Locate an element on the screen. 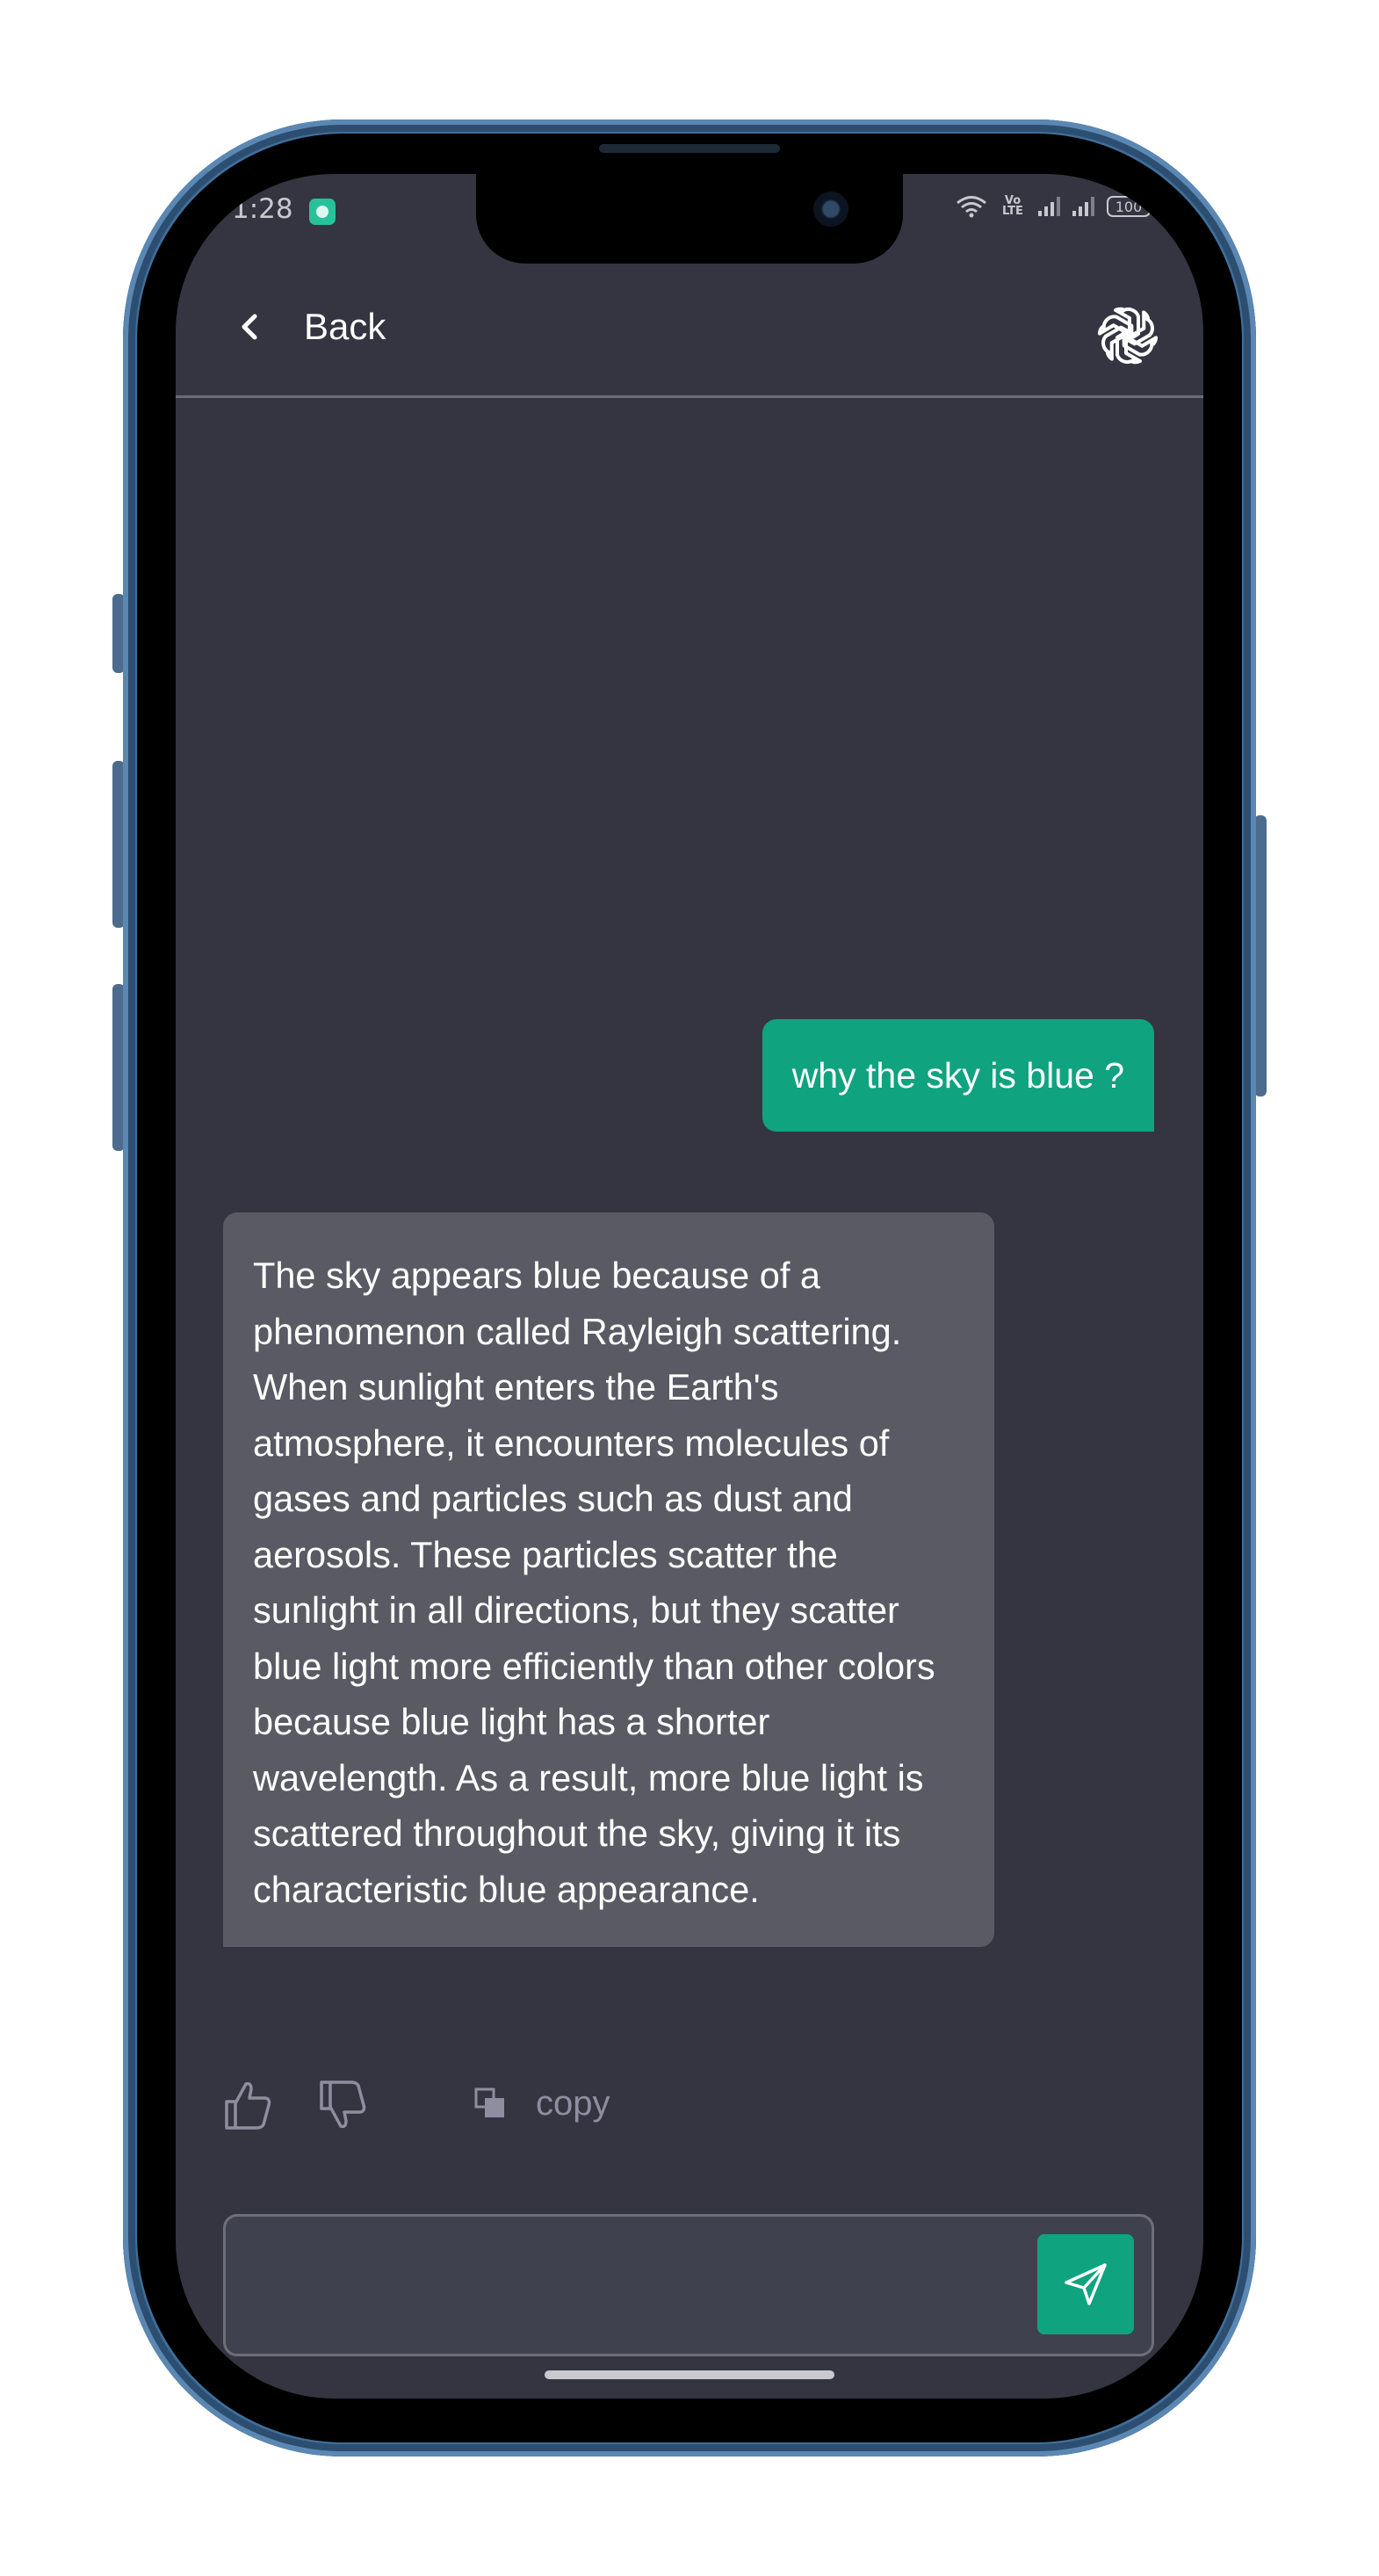 The image size is (1379, 2576). home-indicator is located at coordinates (689, 2374).